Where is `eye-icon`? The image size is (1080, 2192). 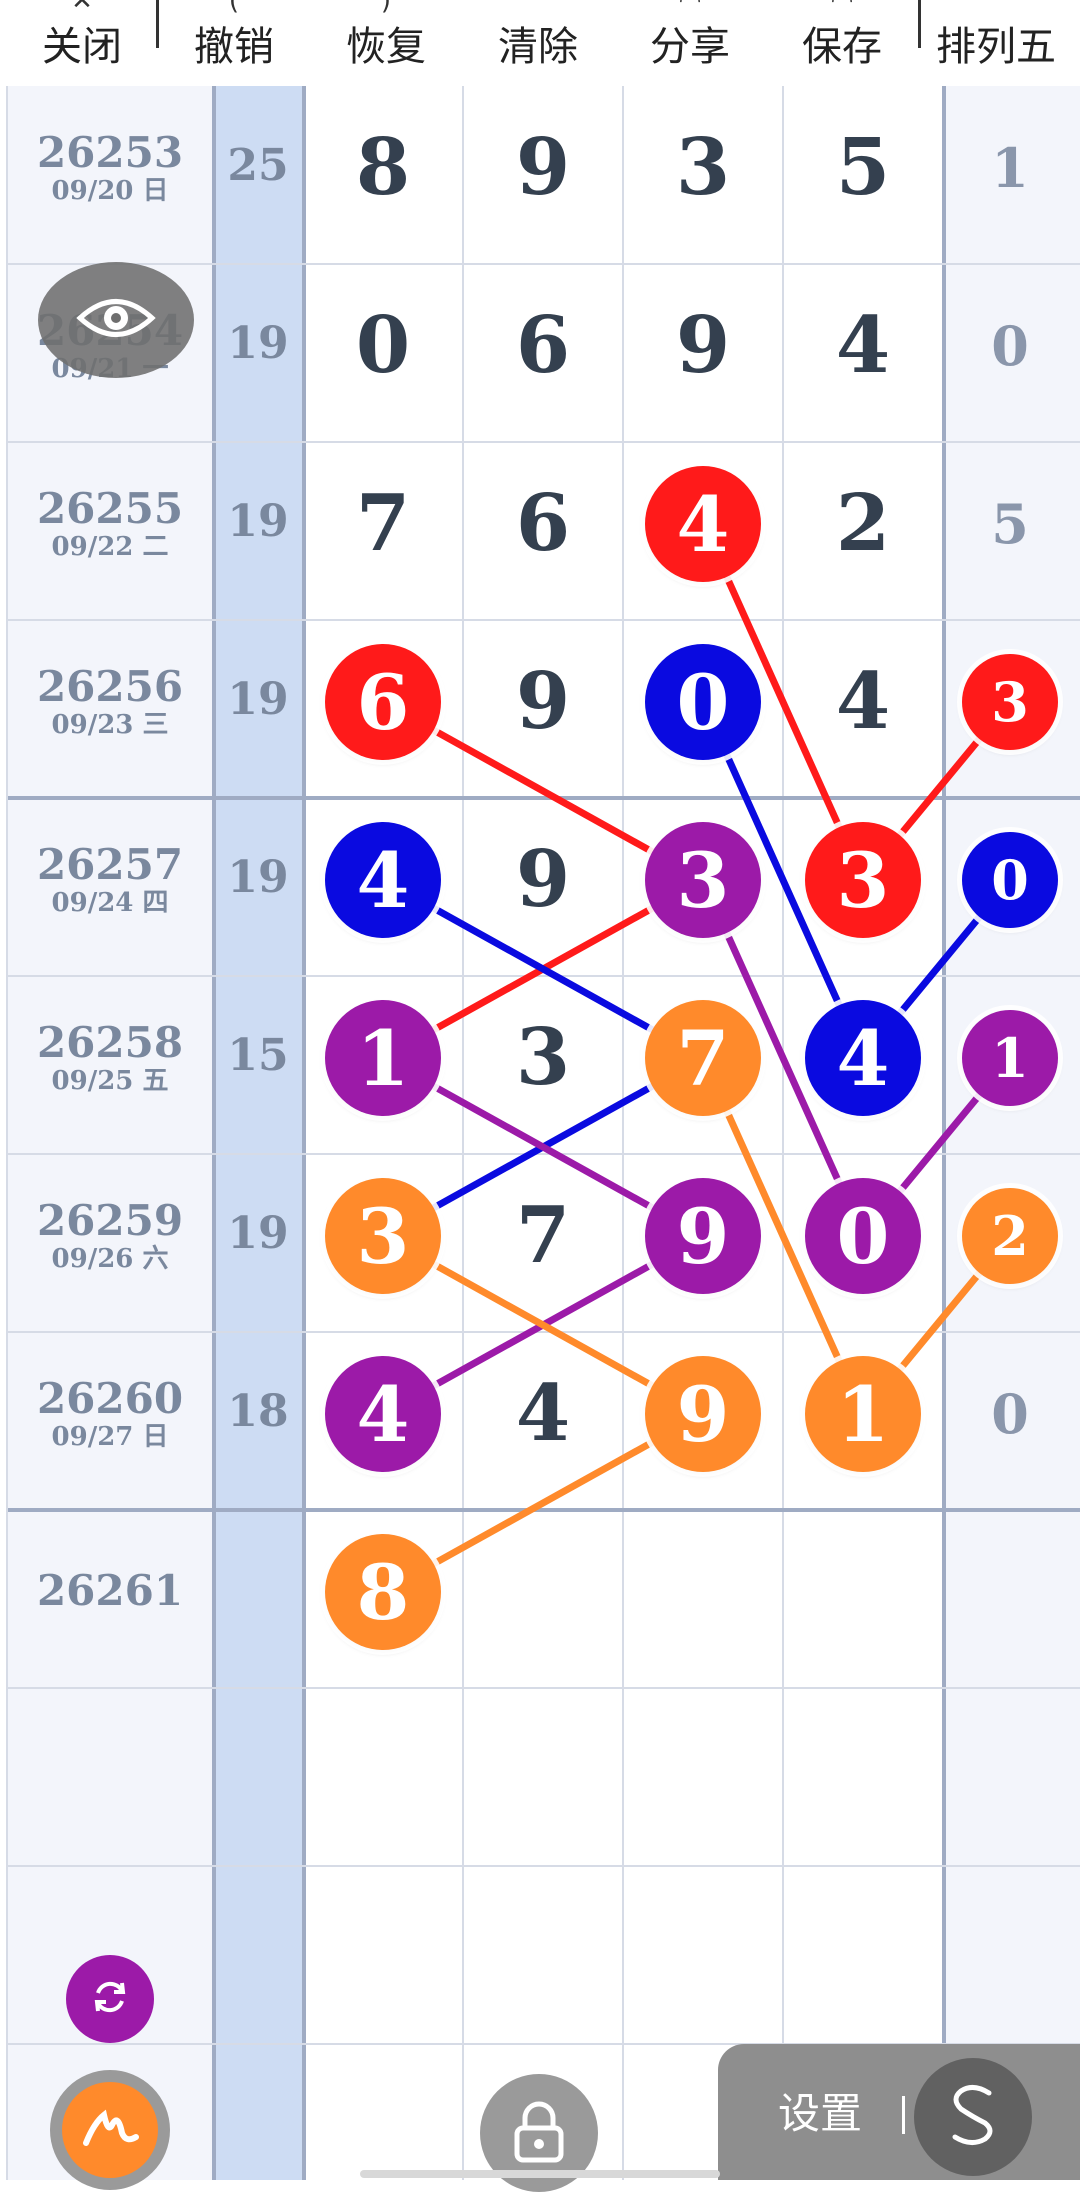 eye-icon is located at coordinates (116, 320).